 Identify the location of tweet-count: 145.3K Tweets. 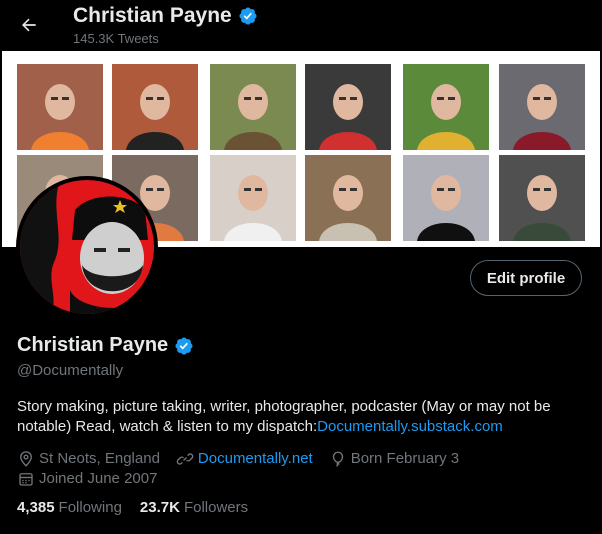
(116, 38).